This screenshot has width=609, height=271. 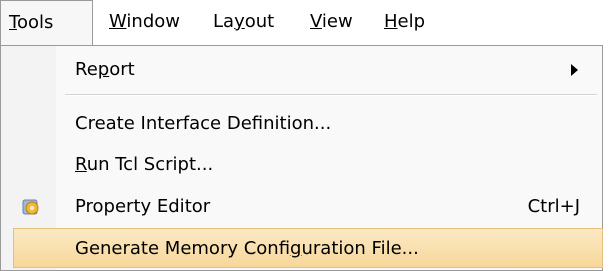 What do you see at coordinates (259, 21) in the screenshot?
I see `menu-layout-rest: out` at bounding box center [259, 21].